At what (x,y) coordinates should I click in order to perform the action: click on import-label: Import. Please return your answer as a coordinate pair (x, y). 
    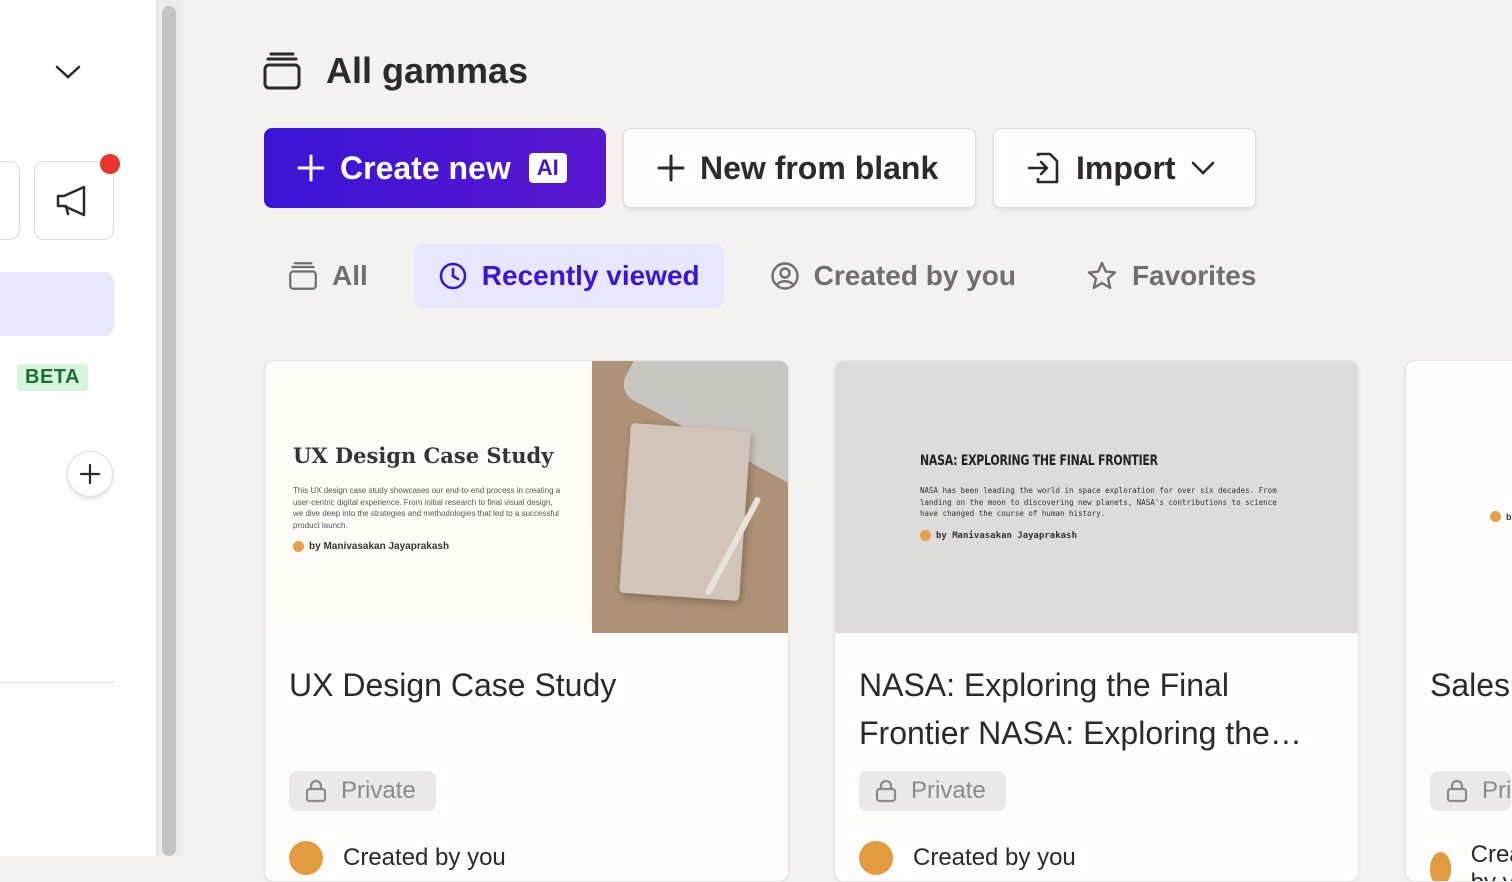
    Looking at the image, I should click on (1126, 167).